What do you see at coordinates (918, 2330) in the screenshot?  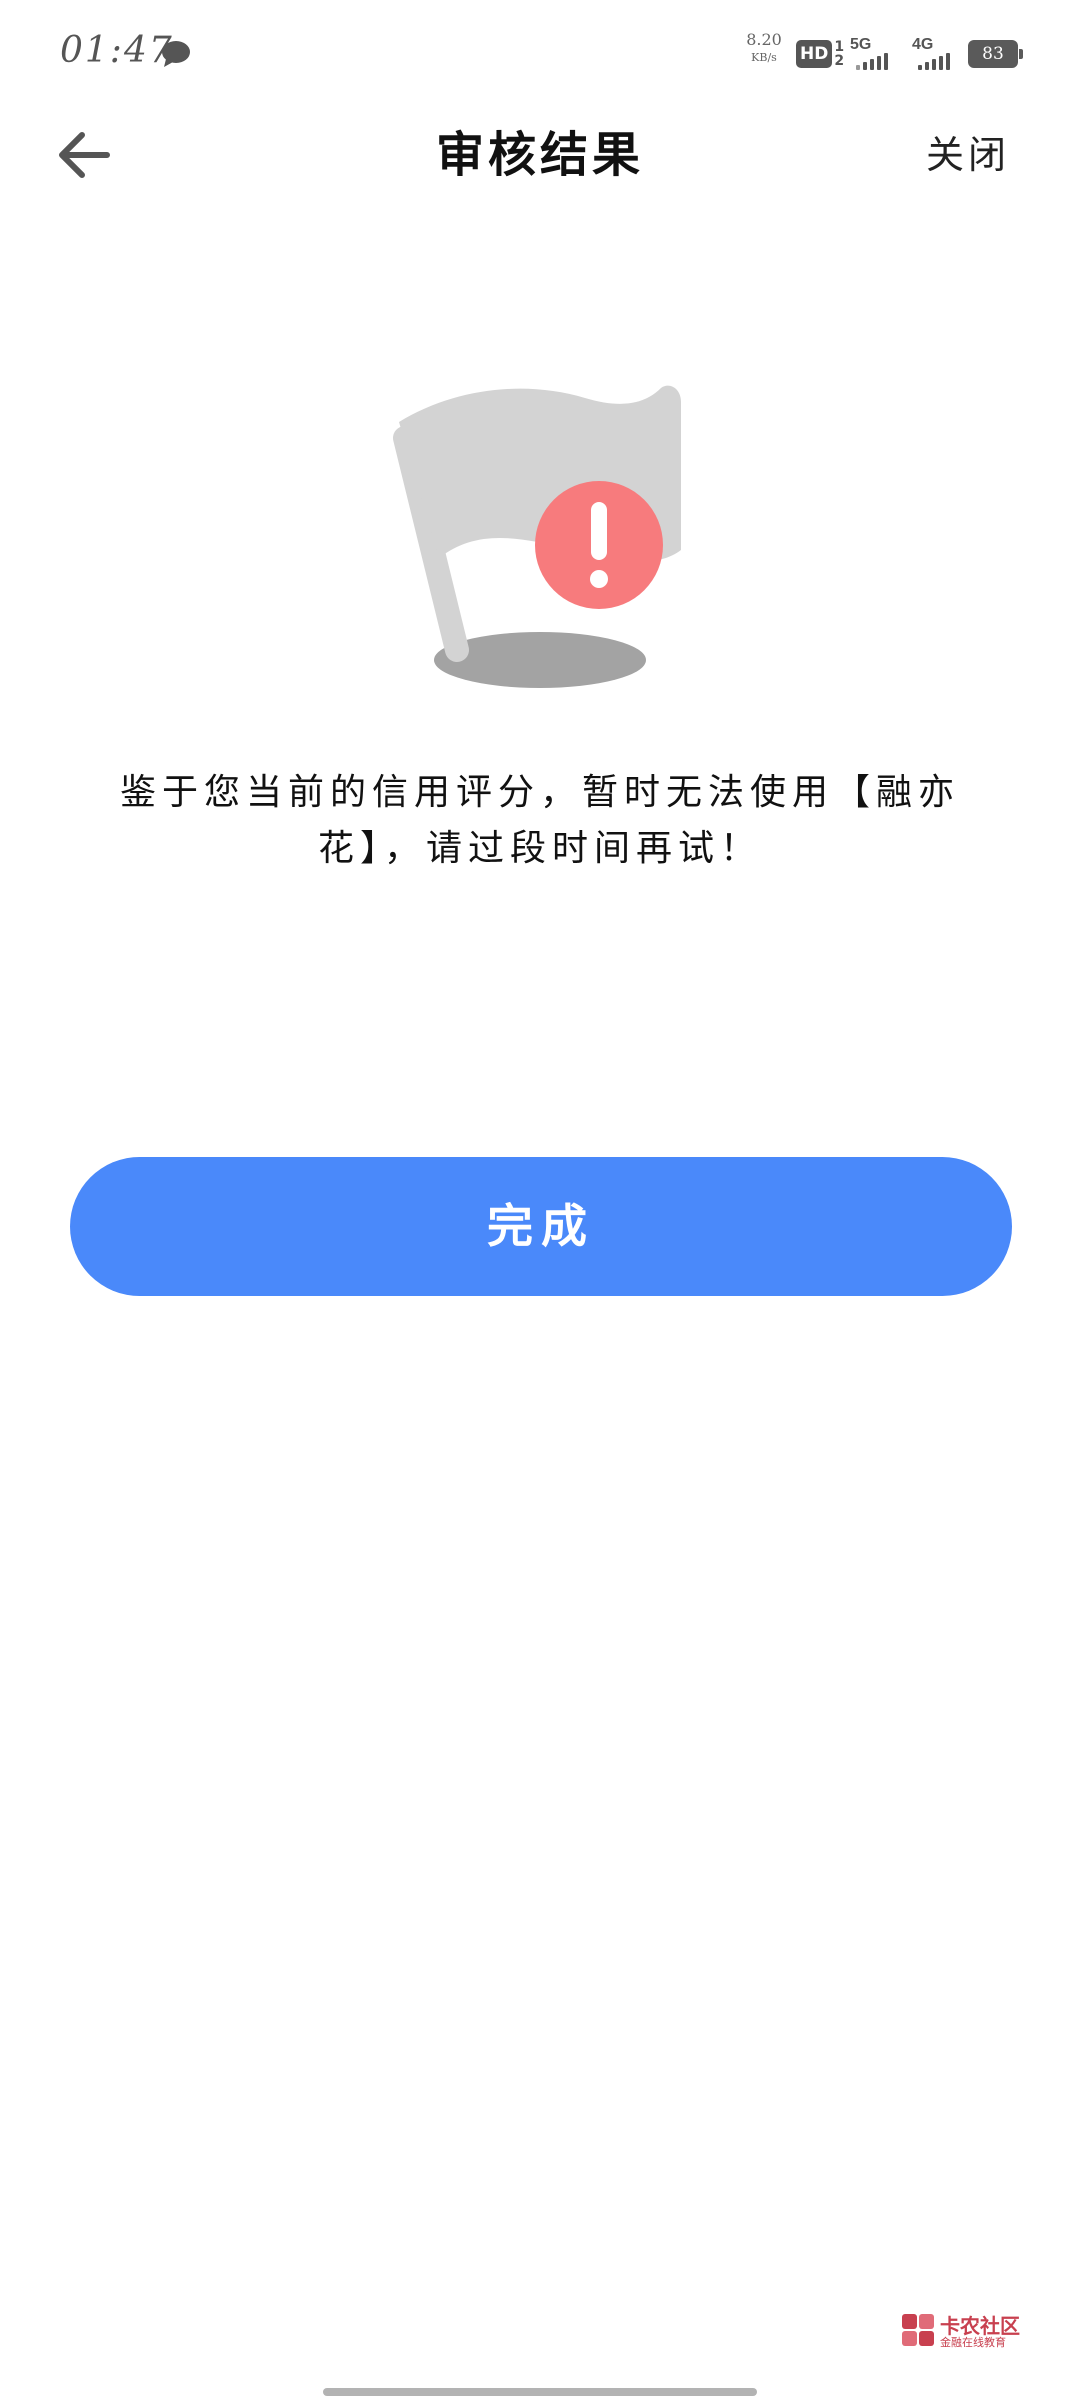 I see `watermark-logo-icon` at bounding box center [918, 2330].